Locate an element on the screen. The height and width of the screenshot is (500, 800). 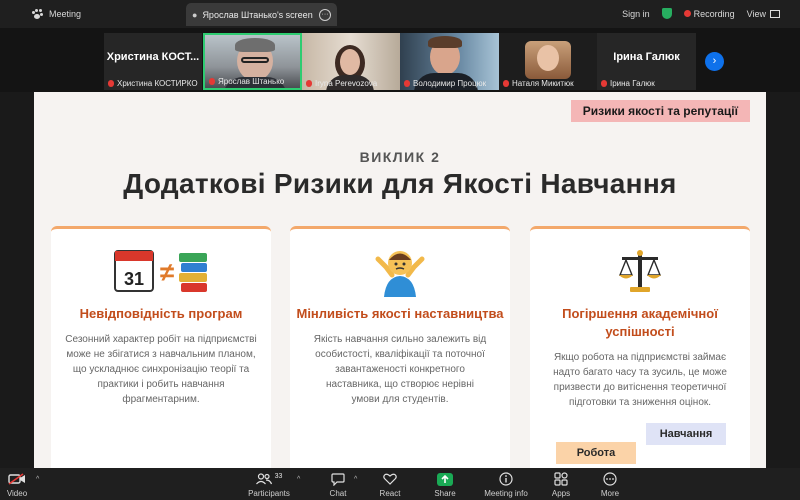
apps-button: Apps is located at coordinates (561, 484).